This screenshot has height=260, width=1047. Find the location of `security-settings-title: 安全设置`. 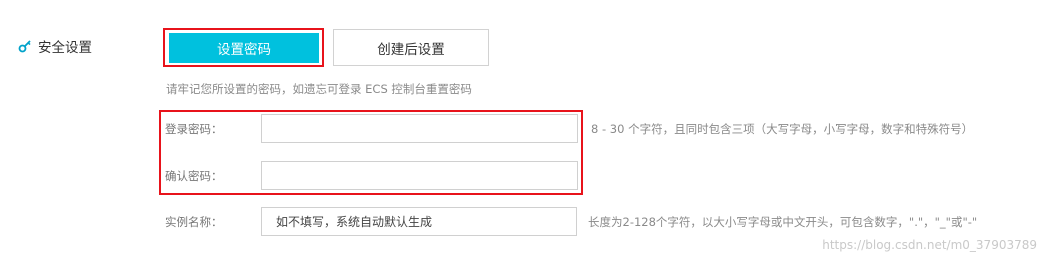

security-settings-title: 安全设置 is located at coordinates (55, 46).